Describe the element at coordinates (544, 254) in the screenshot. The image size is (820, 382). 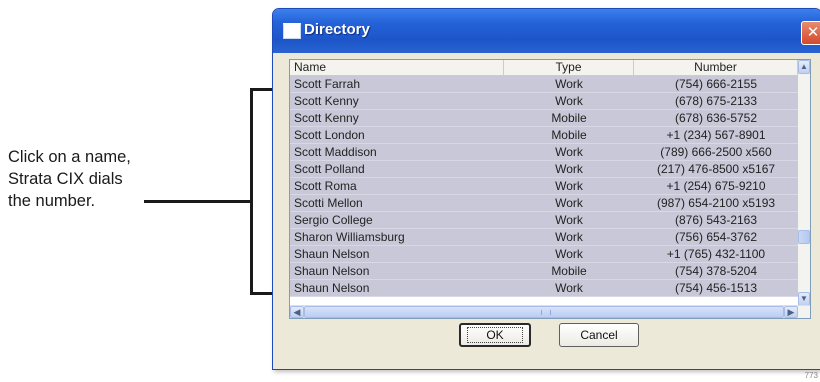
I see `table-row: Shaun Nelson Work +1 (765) 432-1100` at that location.